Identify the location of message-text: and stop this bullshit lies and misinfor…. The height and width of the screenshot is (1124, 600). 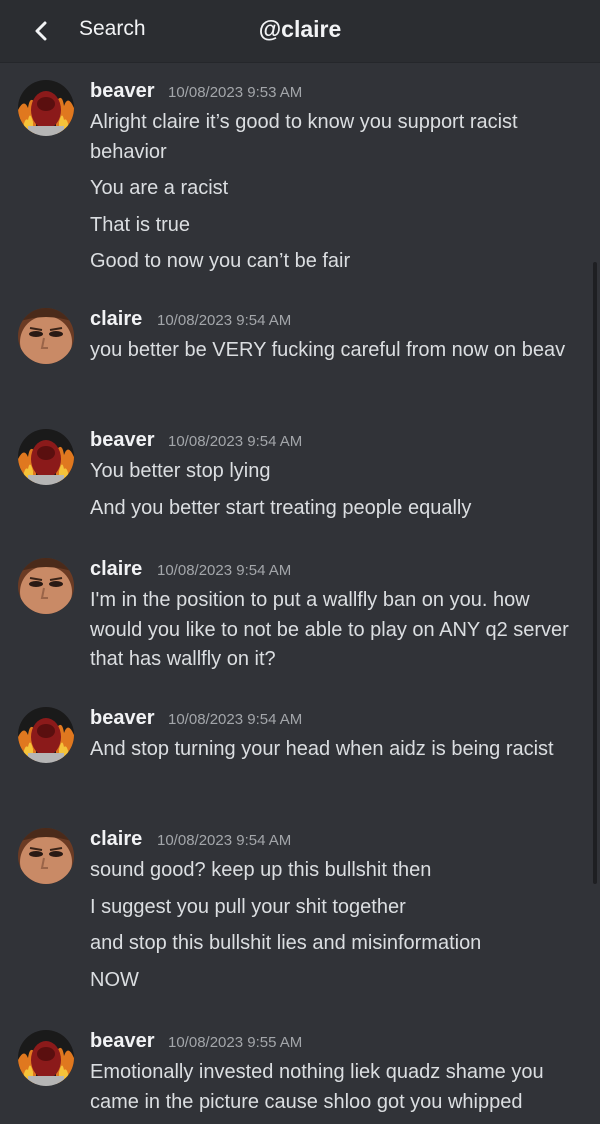
(286, 943).